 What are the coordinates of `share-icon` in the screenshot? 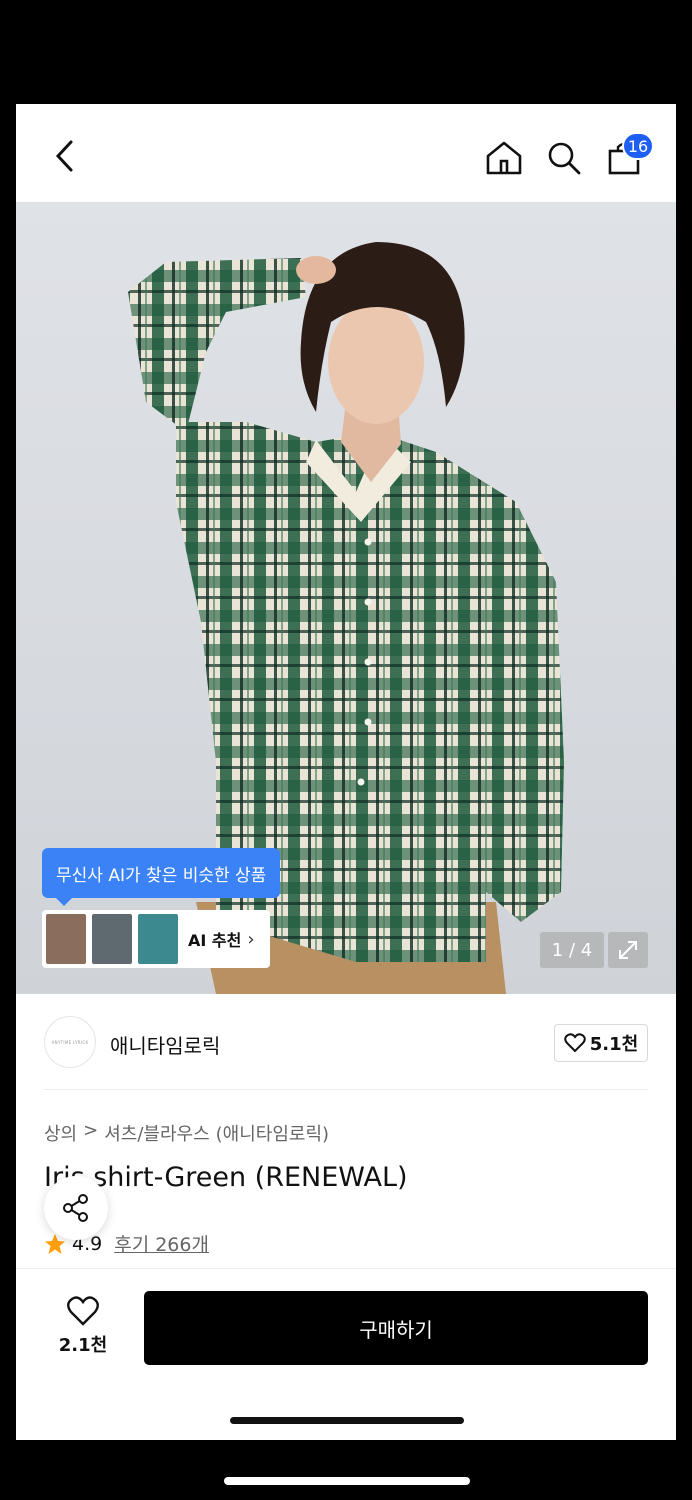 It's located at (75, 1208).